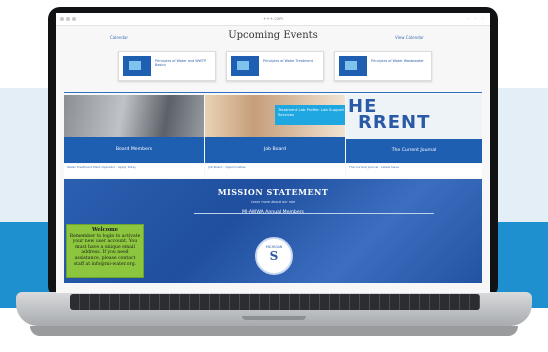  What do you see at coordinates (134, 129) in the screenshot?
I see `board-members-tile: Board Members` at bounding box center [134, 129].